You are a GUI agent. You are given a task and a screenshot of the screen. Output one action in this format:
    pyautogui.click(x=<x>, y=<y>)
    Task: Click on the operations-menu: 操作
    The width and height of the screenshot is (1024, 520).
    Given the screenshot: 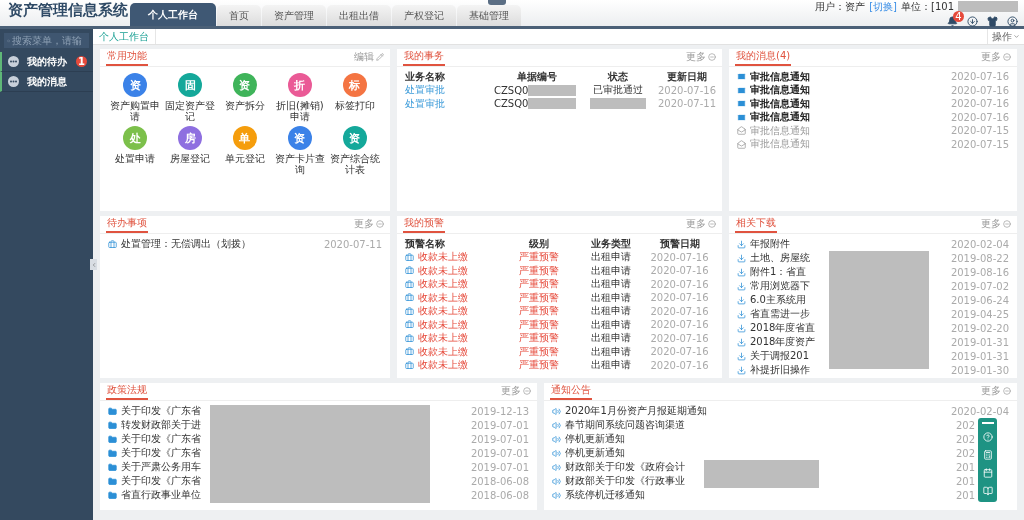 What is the action you would take?
    pyautogui.click(x=1005, y=36)
    